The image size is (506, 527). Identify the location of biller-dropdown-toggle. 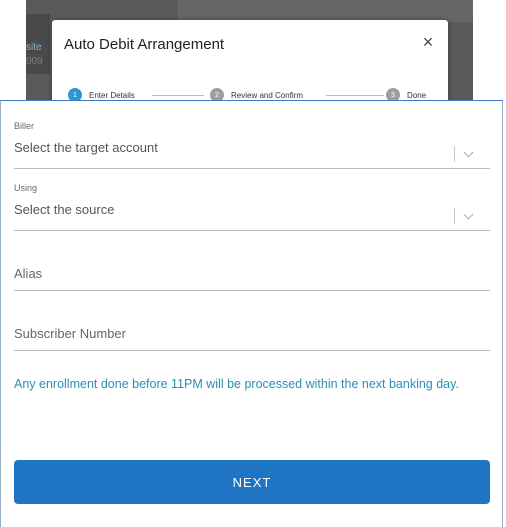
(472, 154).